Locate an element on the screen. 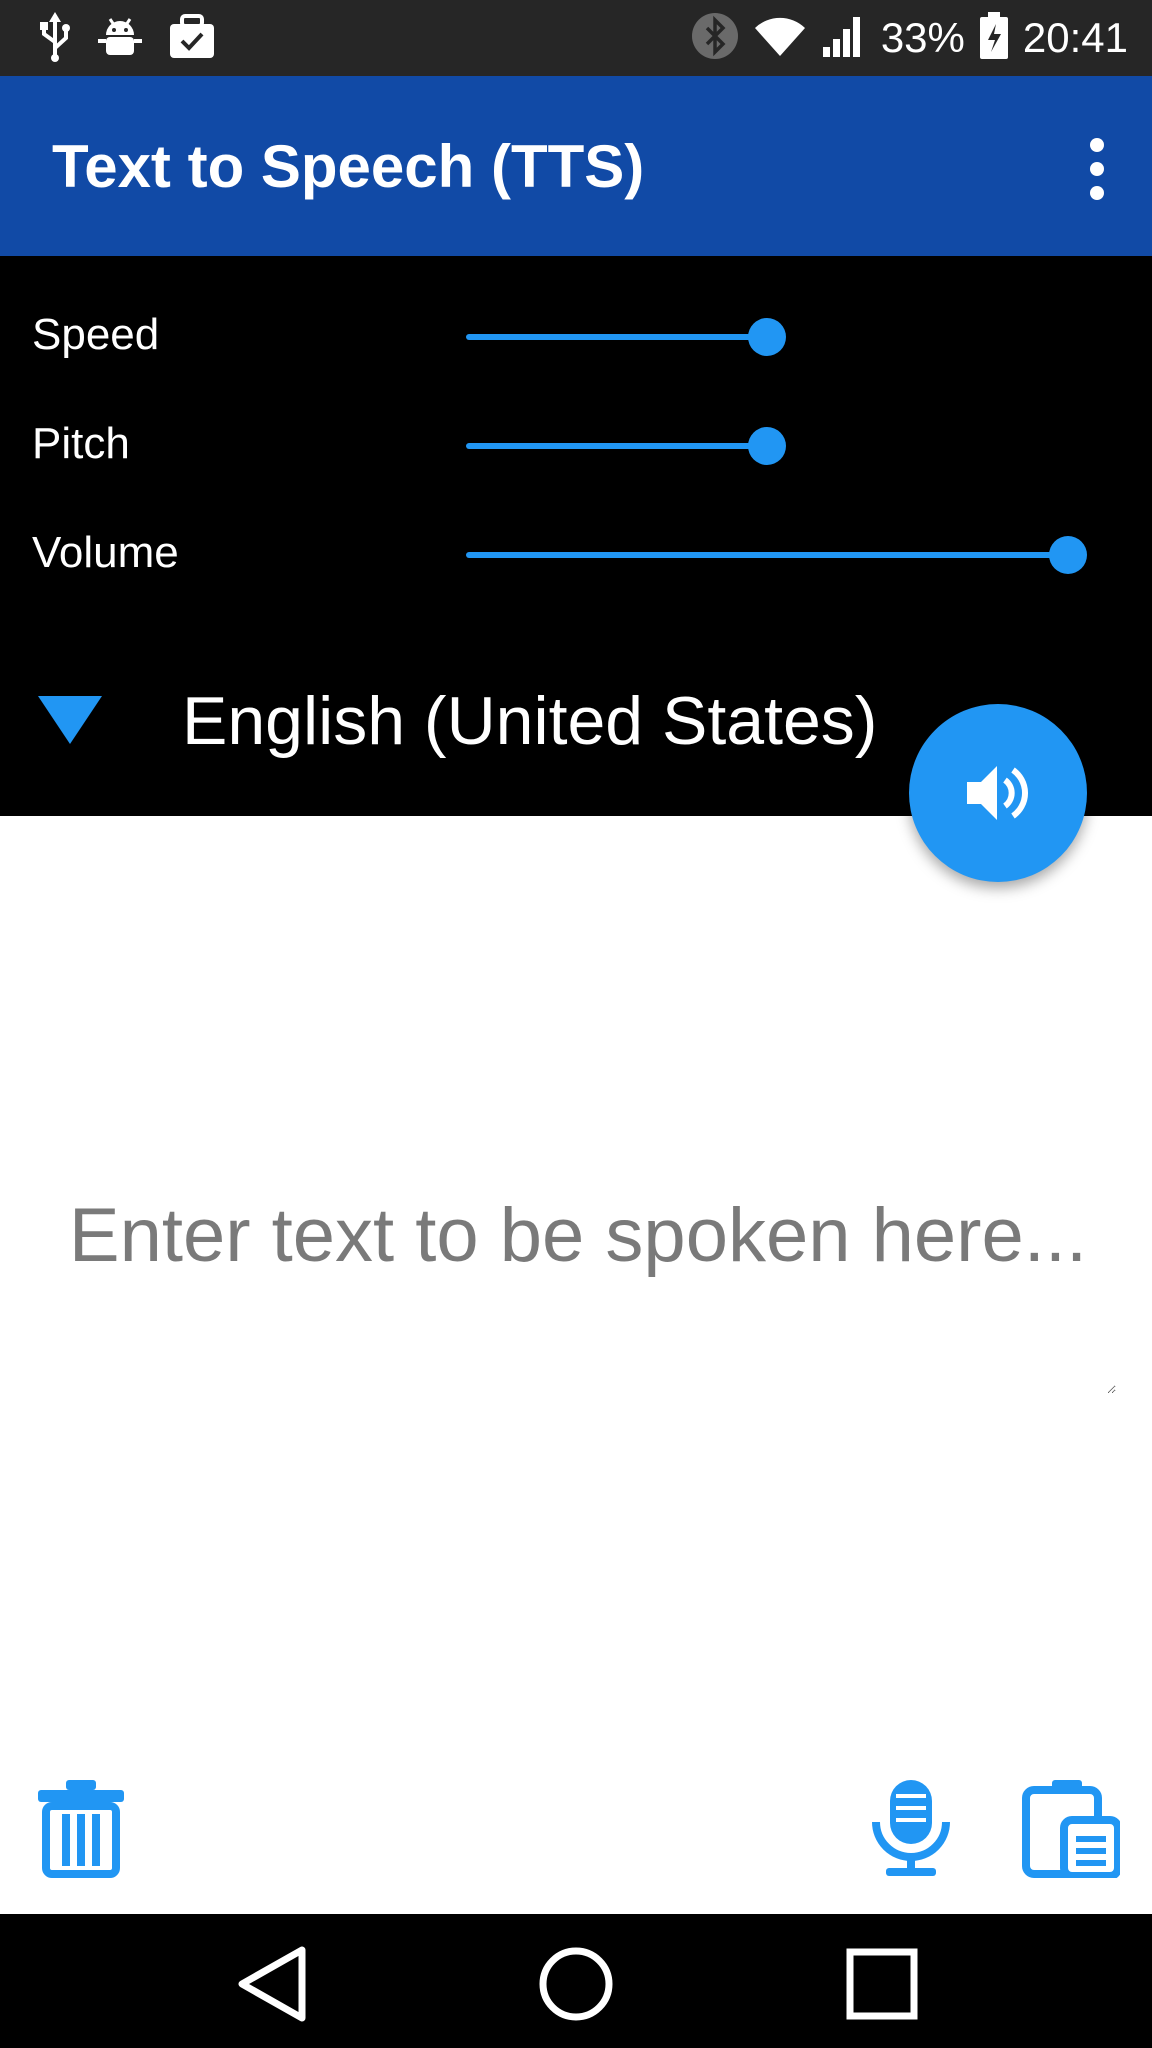 The height and width of the screenshot is (2048, 1152). speak-button is located at coordinates (998, 793).